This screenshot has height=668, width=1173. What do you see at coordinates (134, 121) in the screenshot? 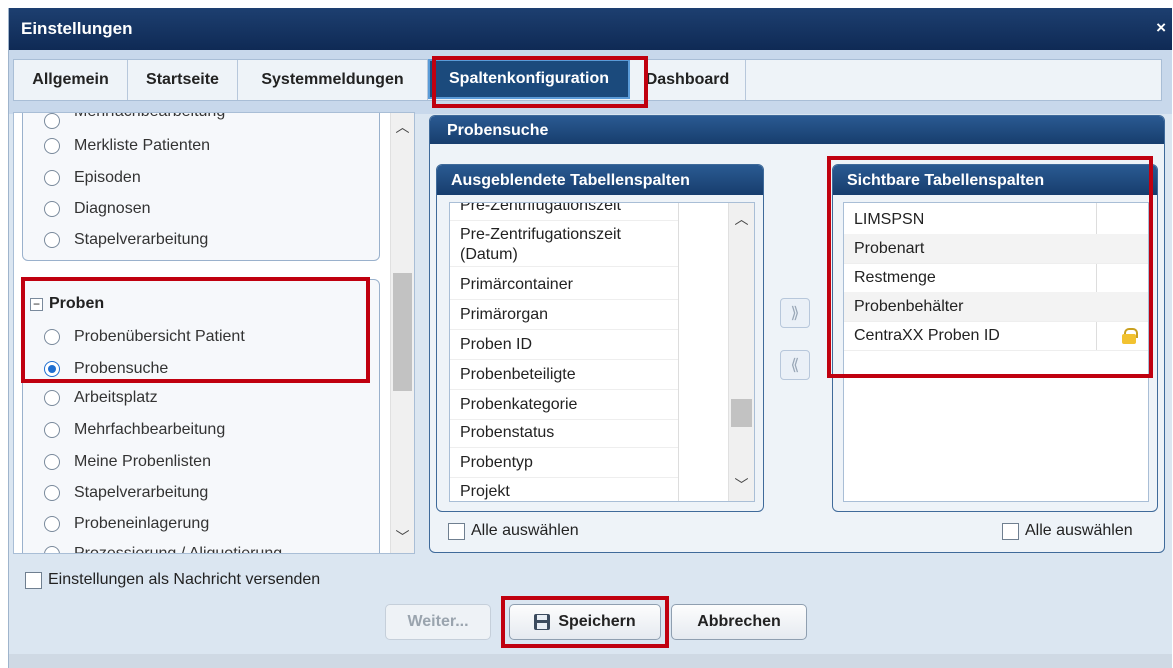
I see `nav-item-mehrfachbearbeitung: Mehrfachbearbeitung` at bounding box center [134, 121].